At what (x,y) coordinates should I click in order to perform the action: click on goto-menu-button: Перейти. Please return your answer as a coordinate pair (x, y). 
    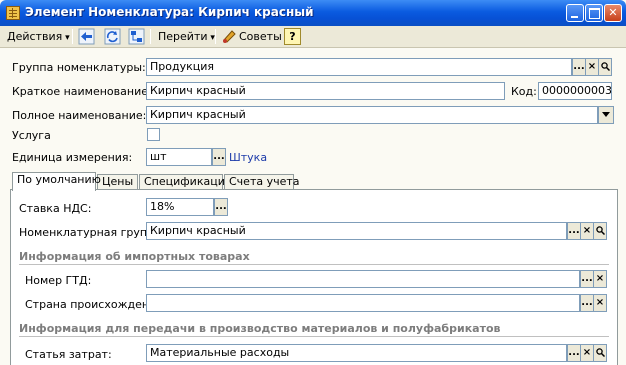
    Looking at the image, I should click on (186, 36).